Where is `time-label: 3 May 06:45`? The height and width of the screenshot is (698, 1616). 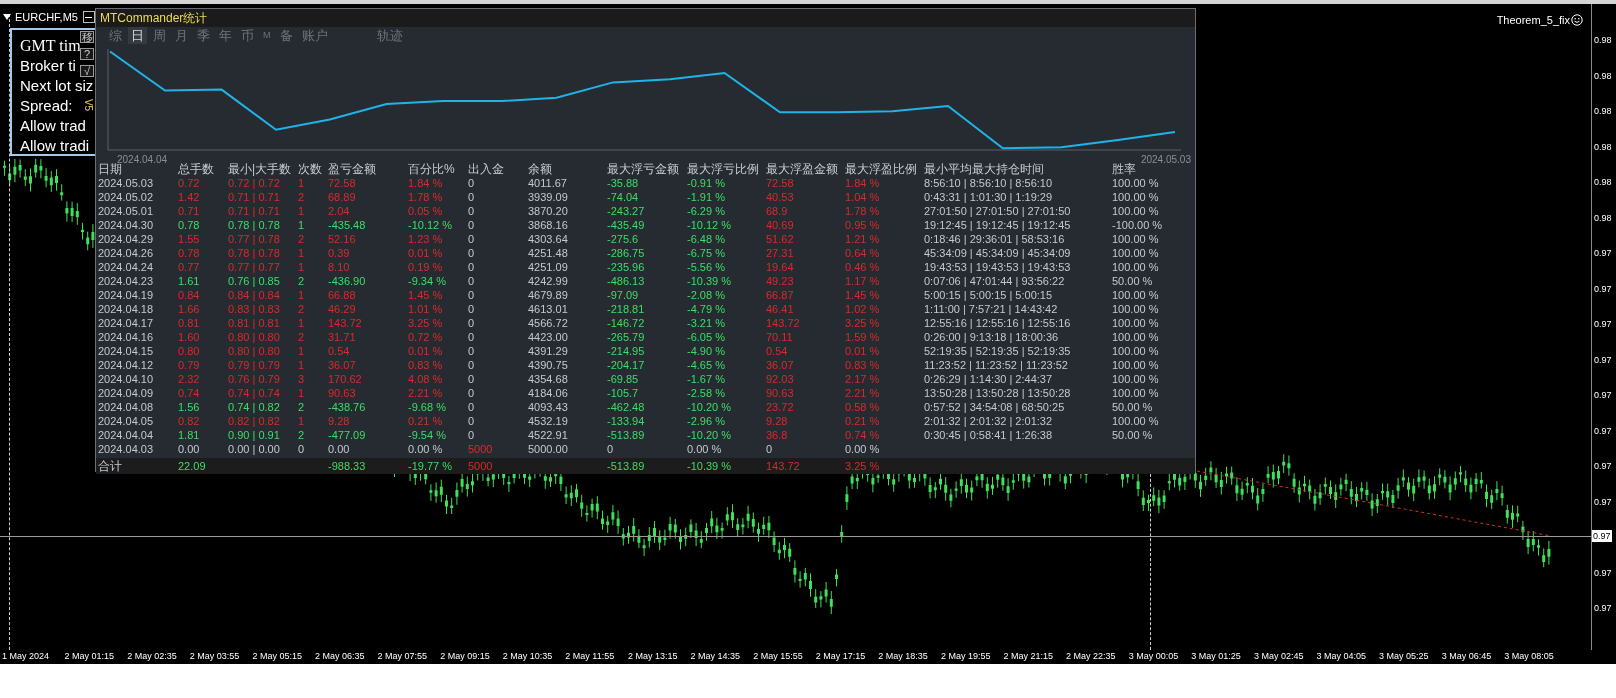
time-label: 3 May 06:45 is located at coordinates (1467, 657).